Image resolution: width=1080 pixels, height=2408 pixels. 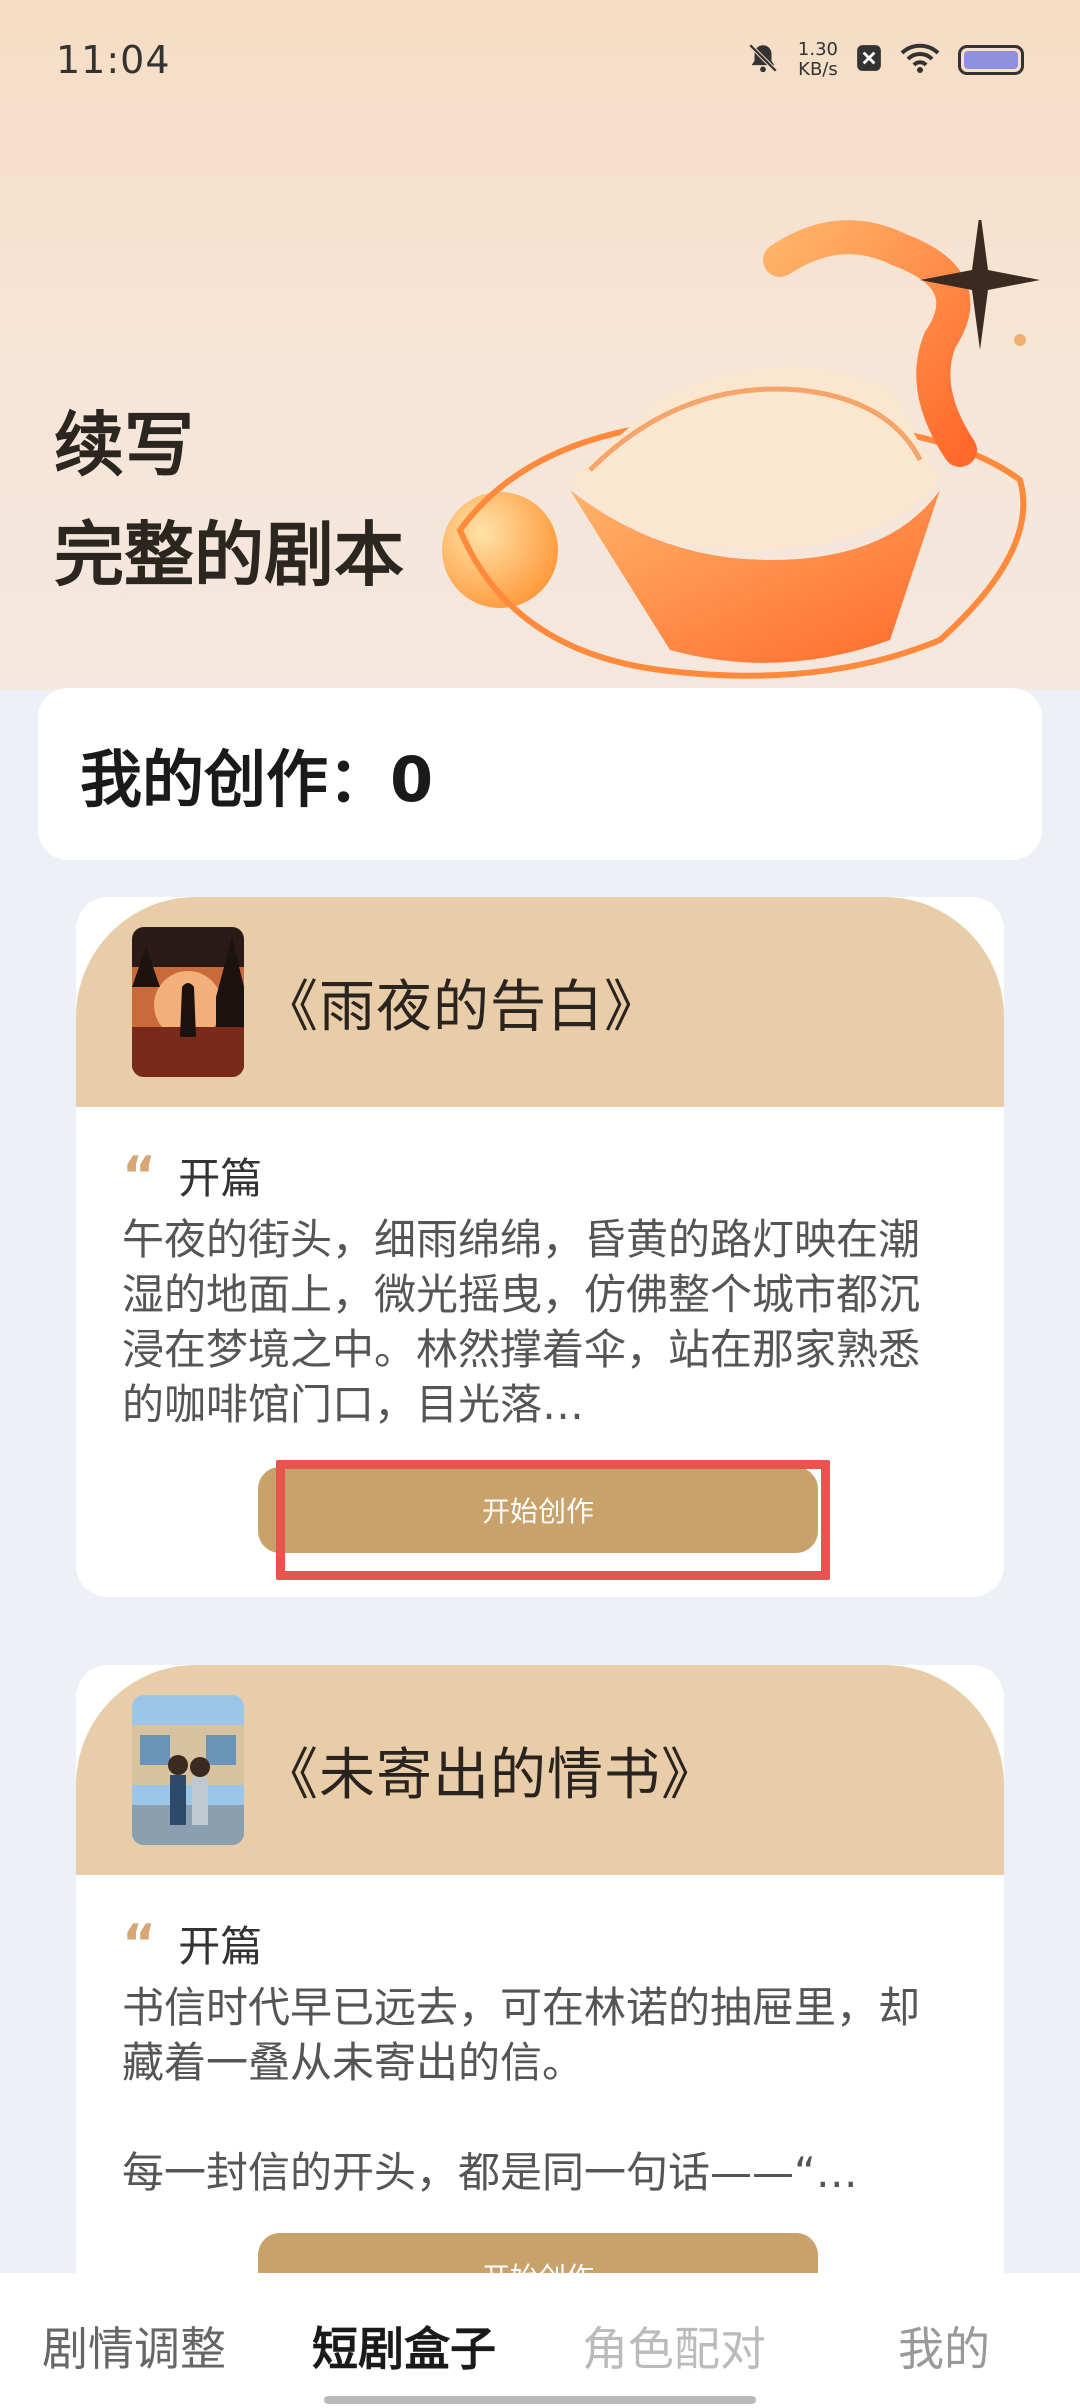 I want to click on tab-plot-adjust: 剧情调整, so click(x=134, y=2346).